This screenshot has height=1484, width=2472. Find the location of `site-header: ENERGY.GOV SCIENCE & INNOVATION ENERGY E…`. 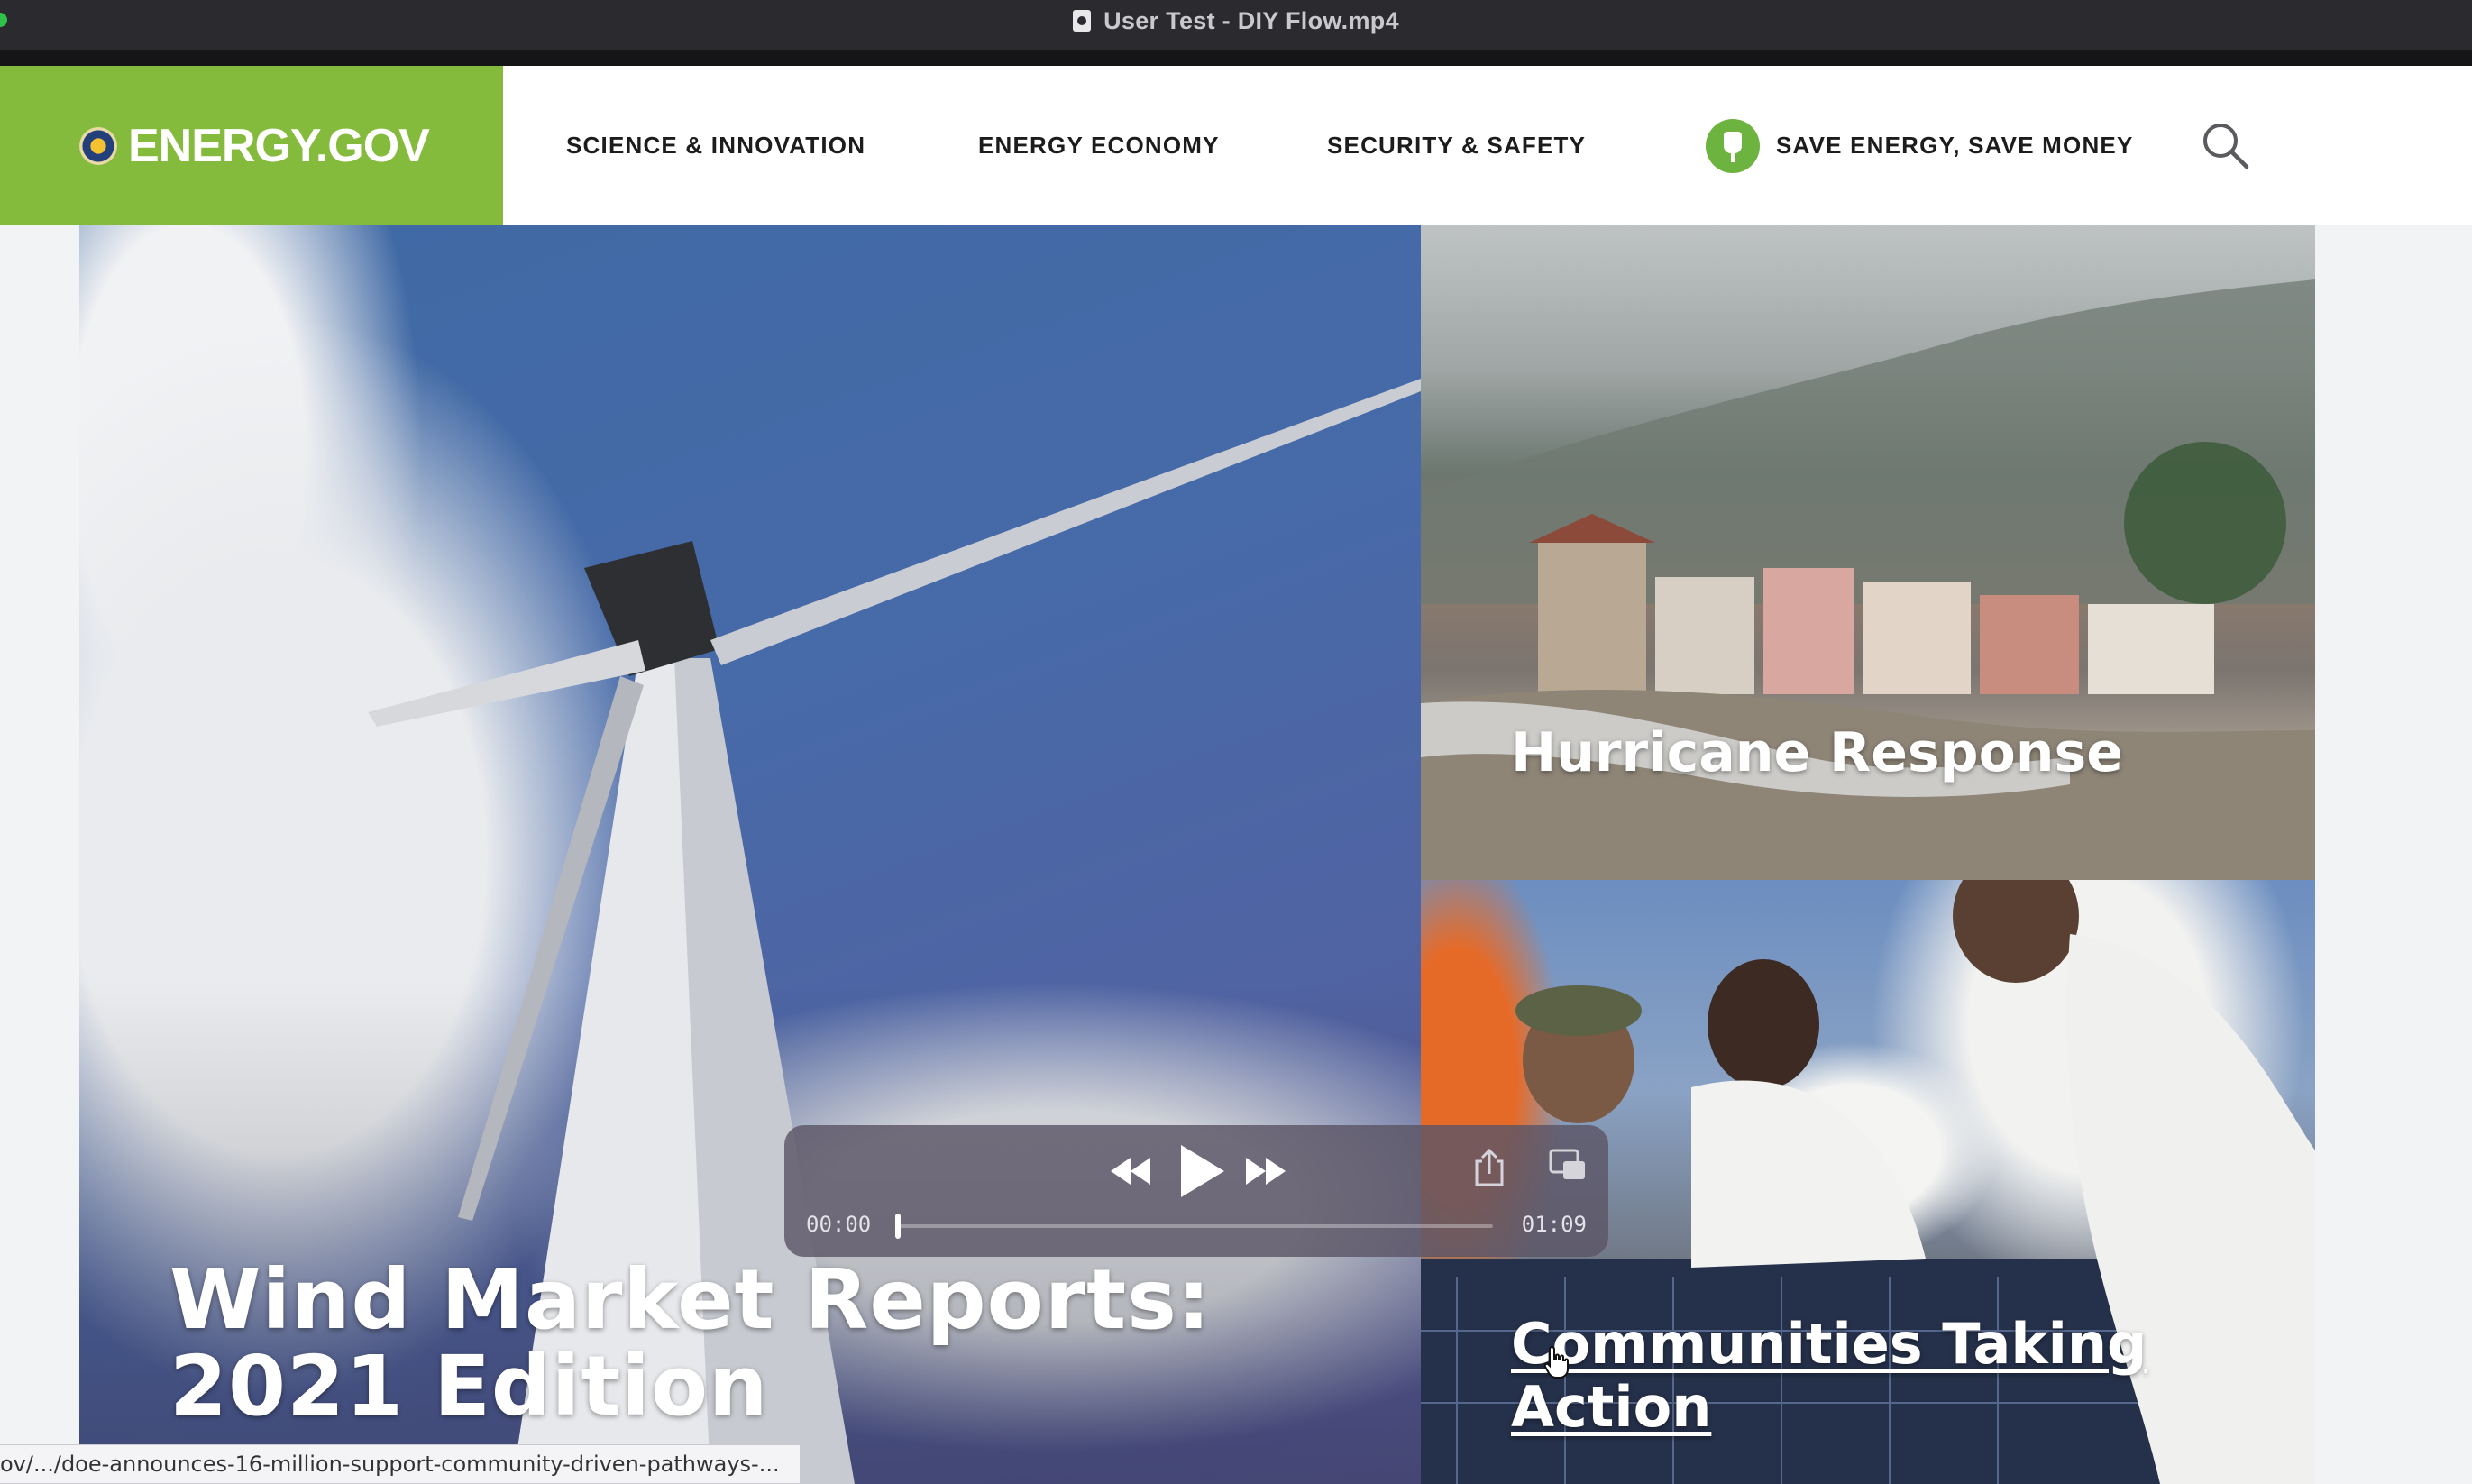

site-header: ENERGY.GOV SCIENCE & INNOVATION ENERGY E… is located at coordinates (1236, 145).